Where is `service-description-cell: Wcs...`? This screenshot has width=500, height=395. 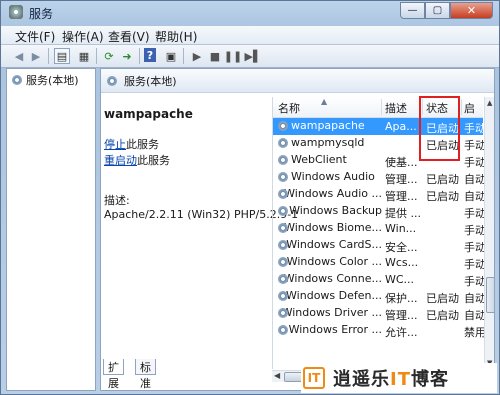 service-description-cell: Wcs... is located at coordinates (402, 262).